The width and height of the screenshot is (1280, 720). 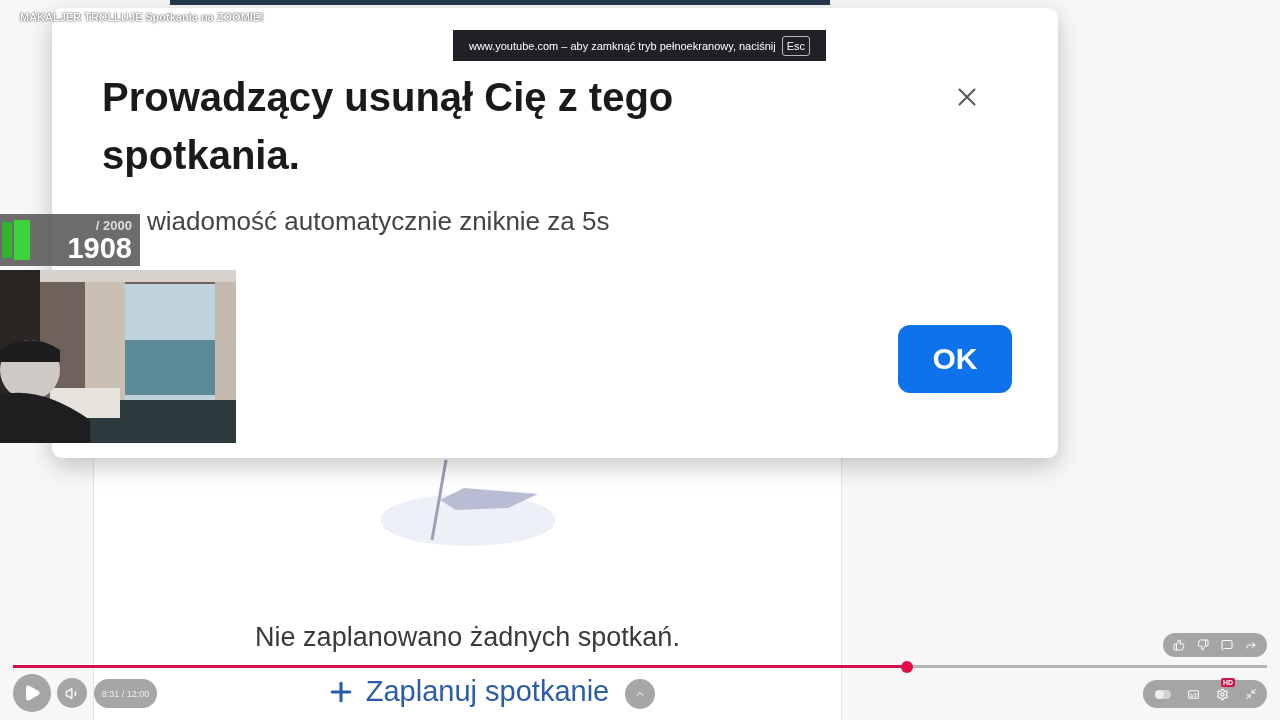 I want to click on volume-button, so click(x=72, y=693).